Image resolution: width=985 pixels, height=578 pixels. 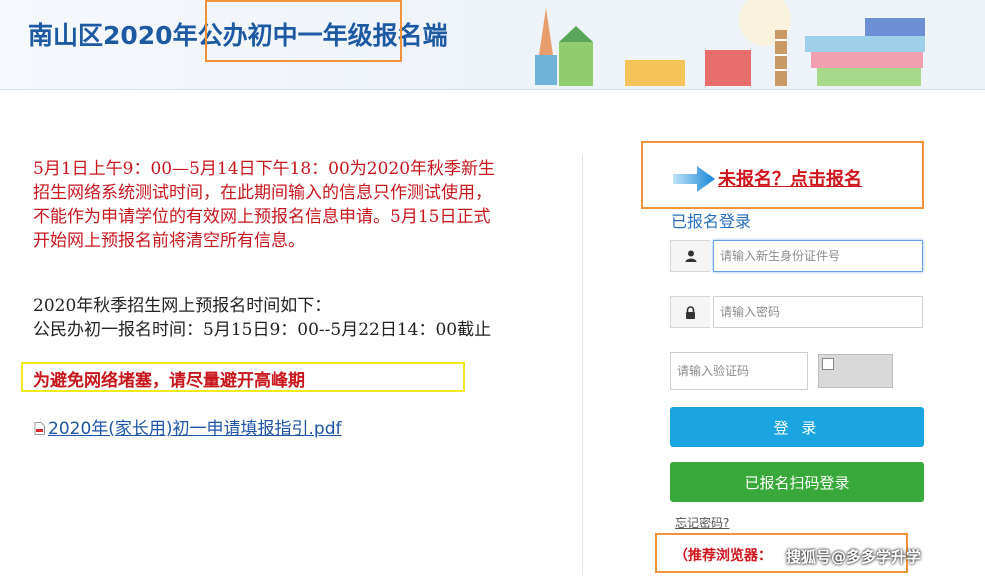 I want to click on user-icon, so click(x=690, y=256).